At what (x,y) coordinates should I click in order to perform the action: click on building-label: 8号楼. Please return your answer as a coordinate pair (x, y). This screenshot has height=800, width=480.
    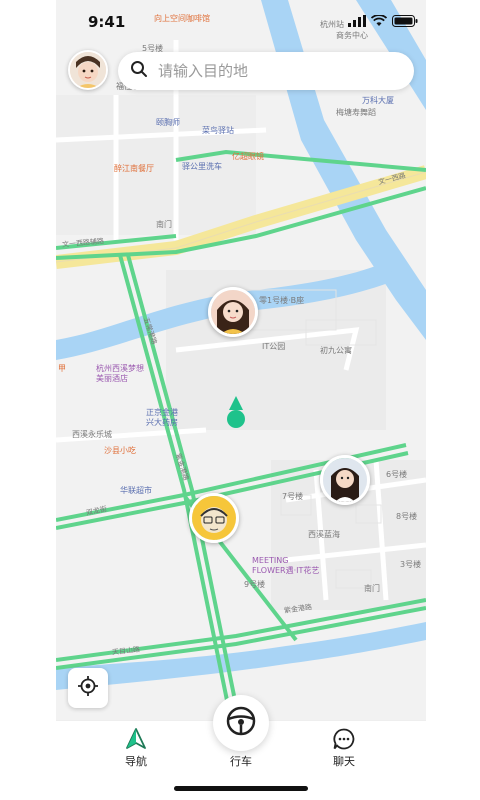
    Looking at the image, I should click on (407, 516).